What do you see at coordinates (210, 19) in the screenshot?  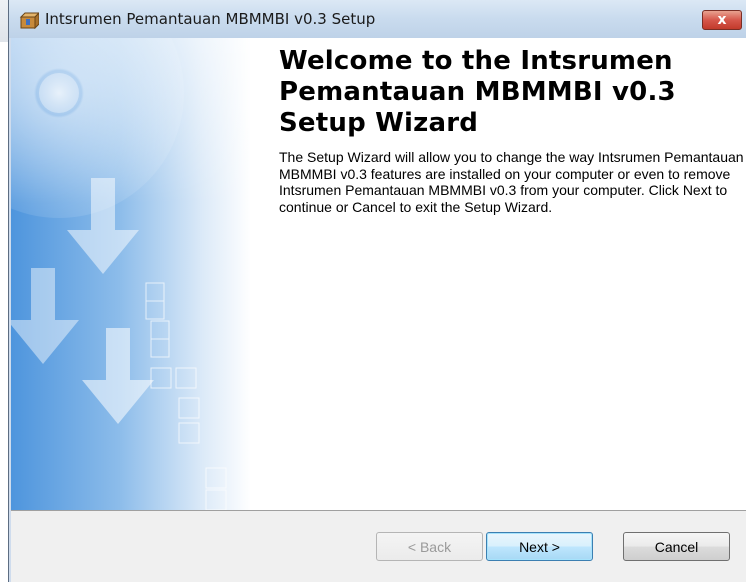 I see `window-title: Intsrumen Pemantauan MBMMBI v0.3 Setup` at bounding box center [210, 19].